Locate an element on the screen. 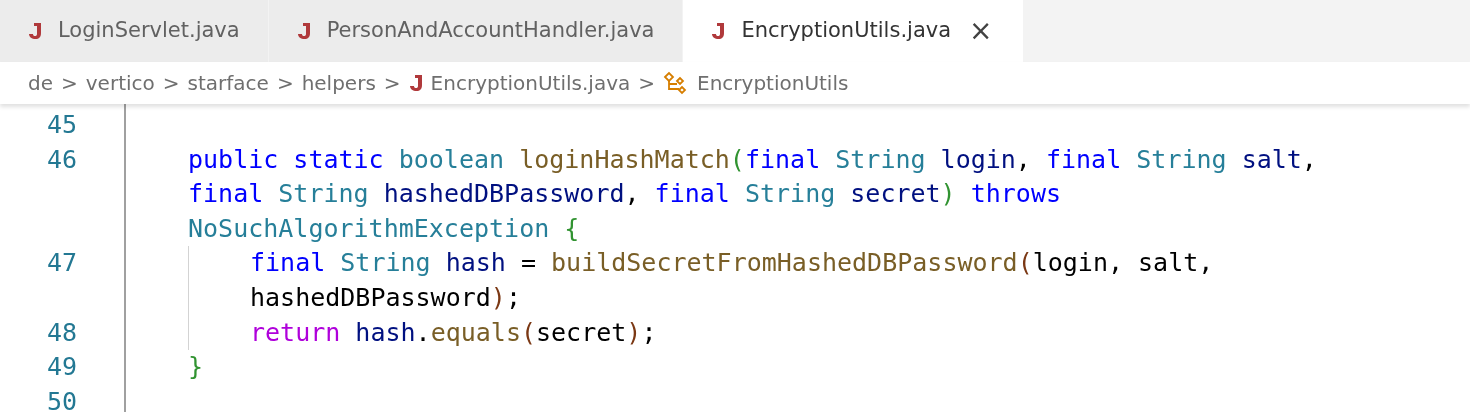 The image size is (1470, 412). breadcrumb-item: EncryptionUtils.java is located at coordinates (530, 83).